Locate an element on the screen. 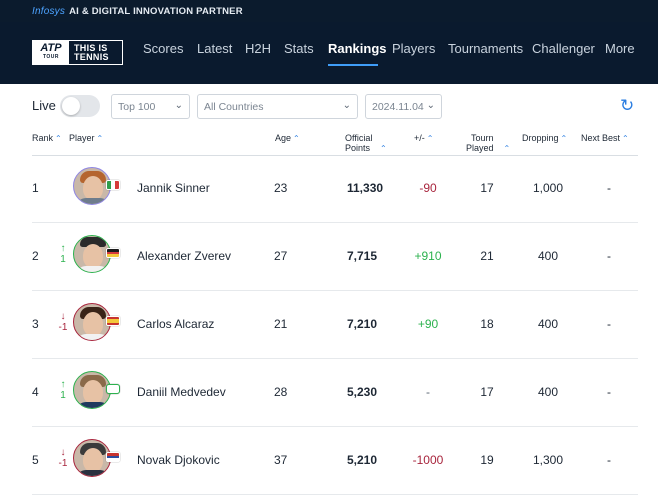  atp-mark-text: ATP is located at coordinates (51, 47).